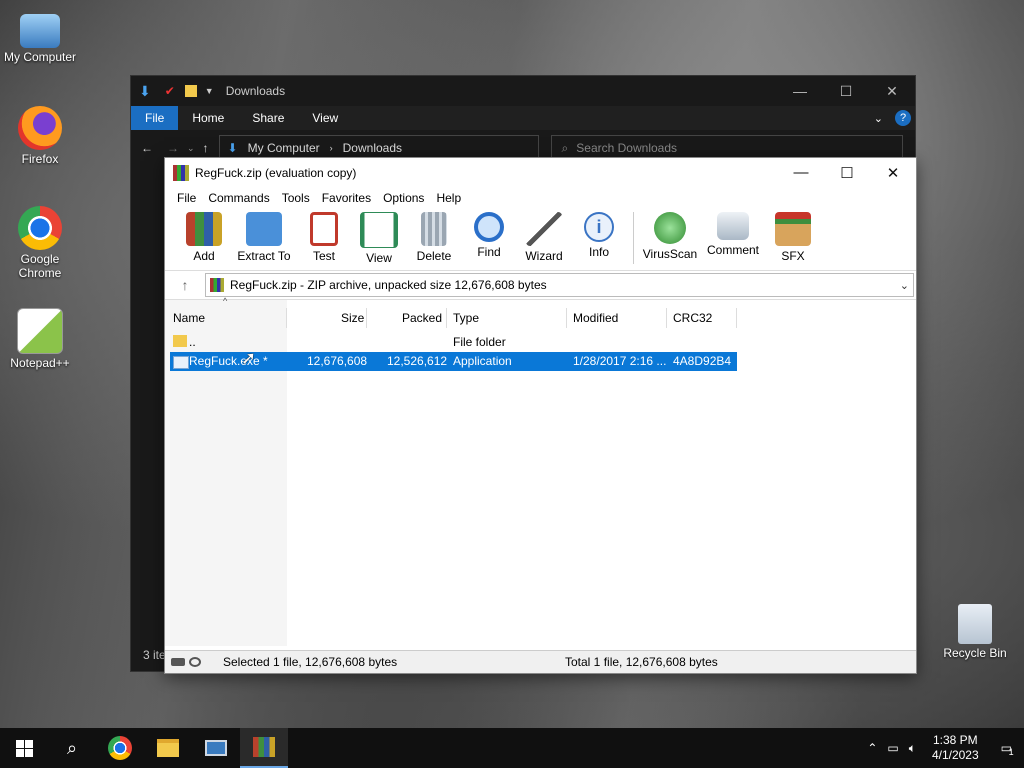 This screenshot has width=1024, height=768. Describe the element at coordinates (512, 748) in the screenshot. I see `taskbar: ⌕ ⌃ ▭ 🔈︎ 1:38 PM 4/1/2023 ▭ 1` at that location.